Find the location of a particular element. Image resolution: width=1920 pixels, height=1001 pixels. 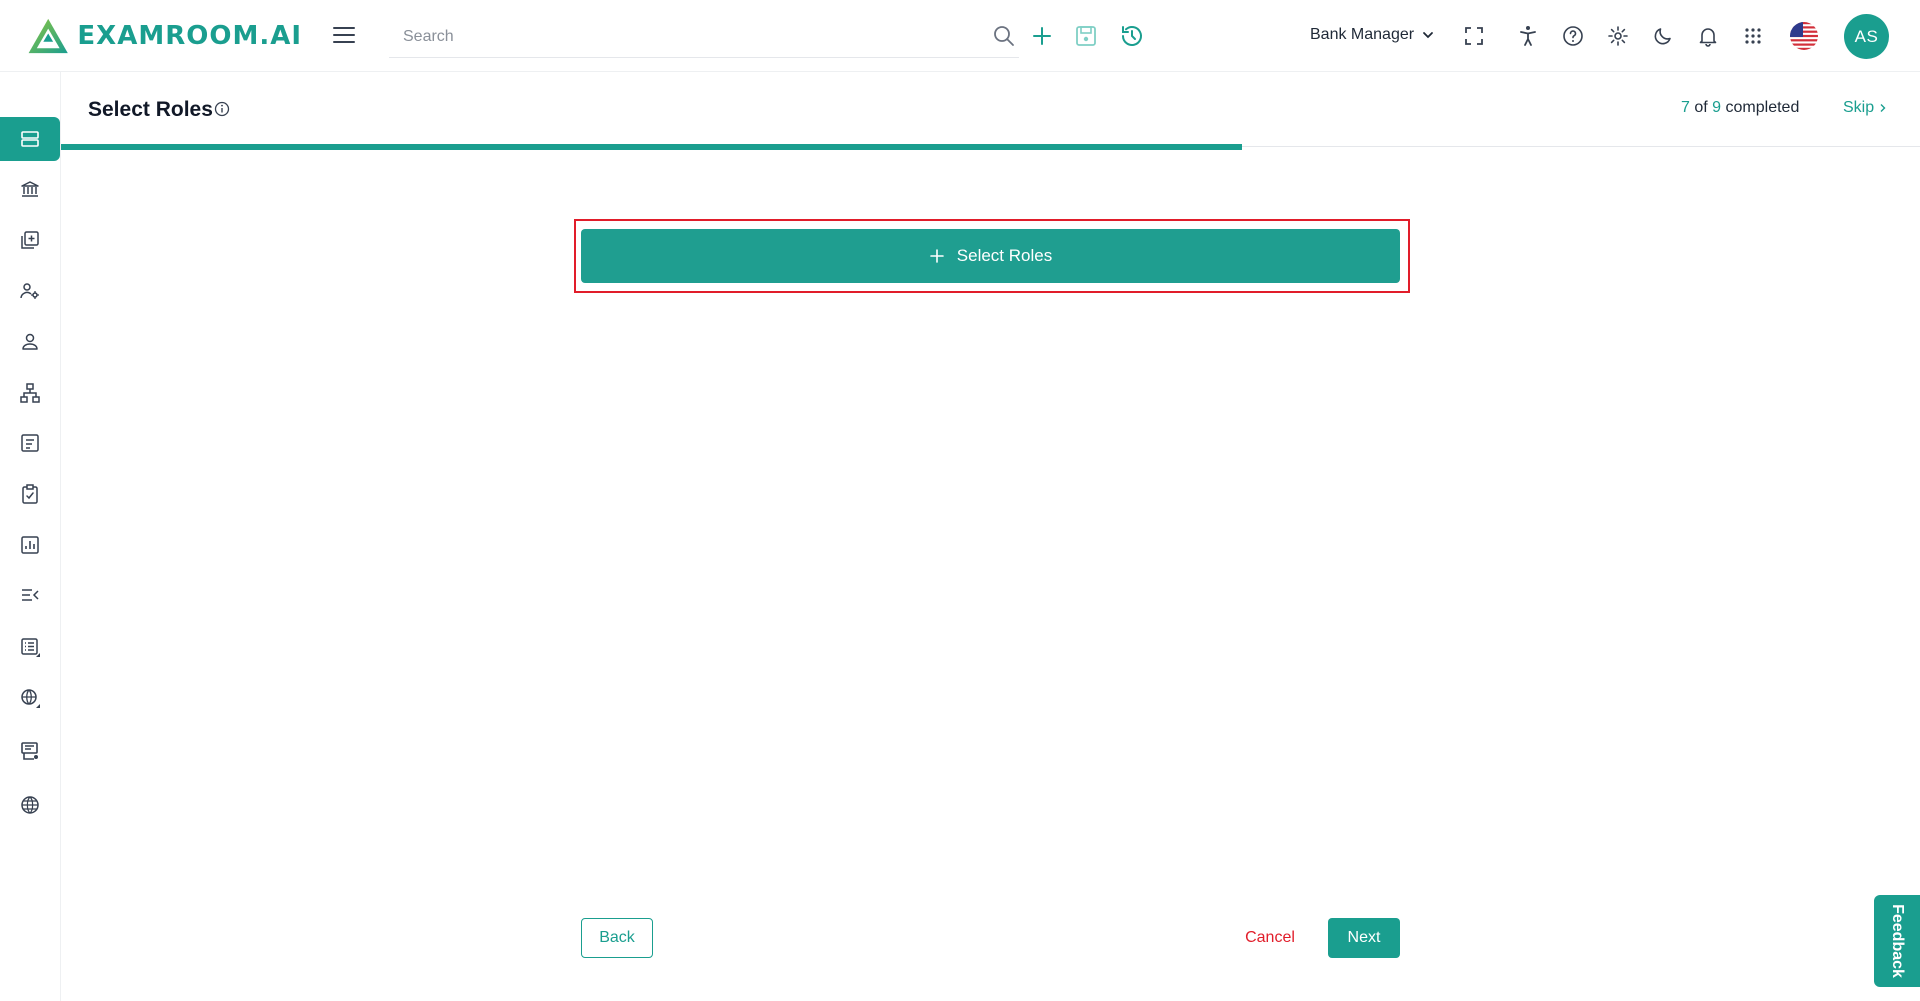

next-button: Next is located at coordinates (1364, 938).